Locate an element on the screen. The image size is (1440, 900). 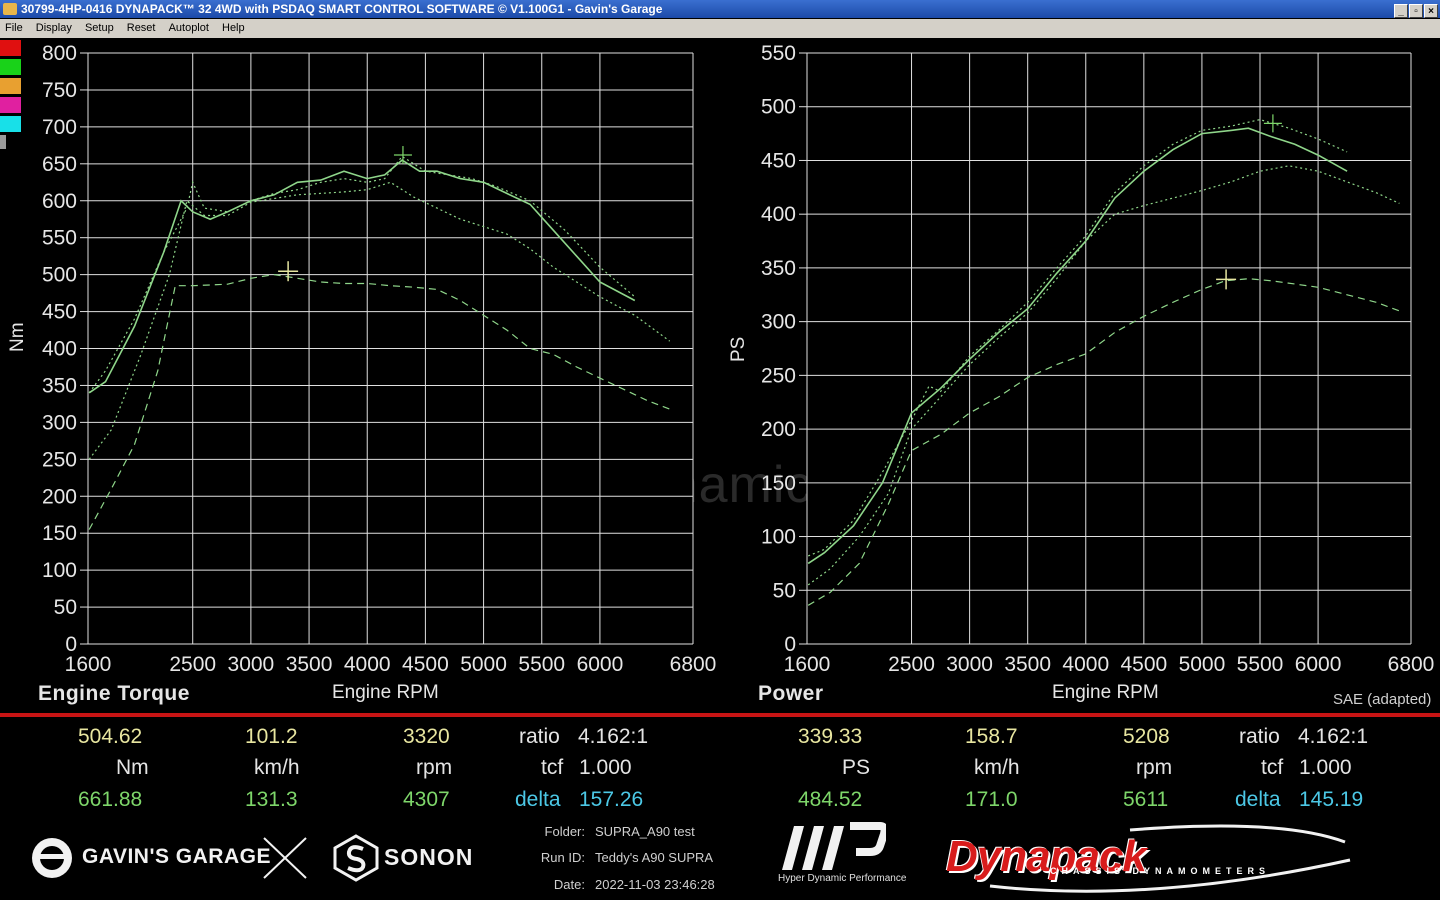
torque-peak-value: 661.88 is located at coordinates (110, 799).